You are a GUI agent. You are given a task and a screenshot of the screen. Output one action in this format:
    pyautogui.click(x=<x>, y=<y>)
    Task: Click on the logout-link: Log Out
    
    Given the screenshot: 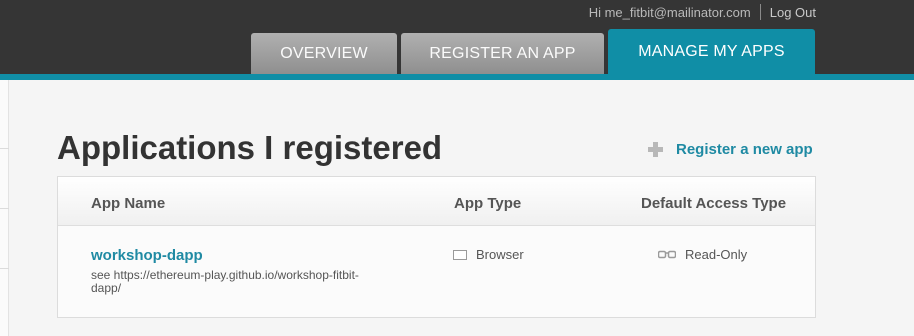 What is the action you would take?
    pyautogui.click(x=793, y=12)
    